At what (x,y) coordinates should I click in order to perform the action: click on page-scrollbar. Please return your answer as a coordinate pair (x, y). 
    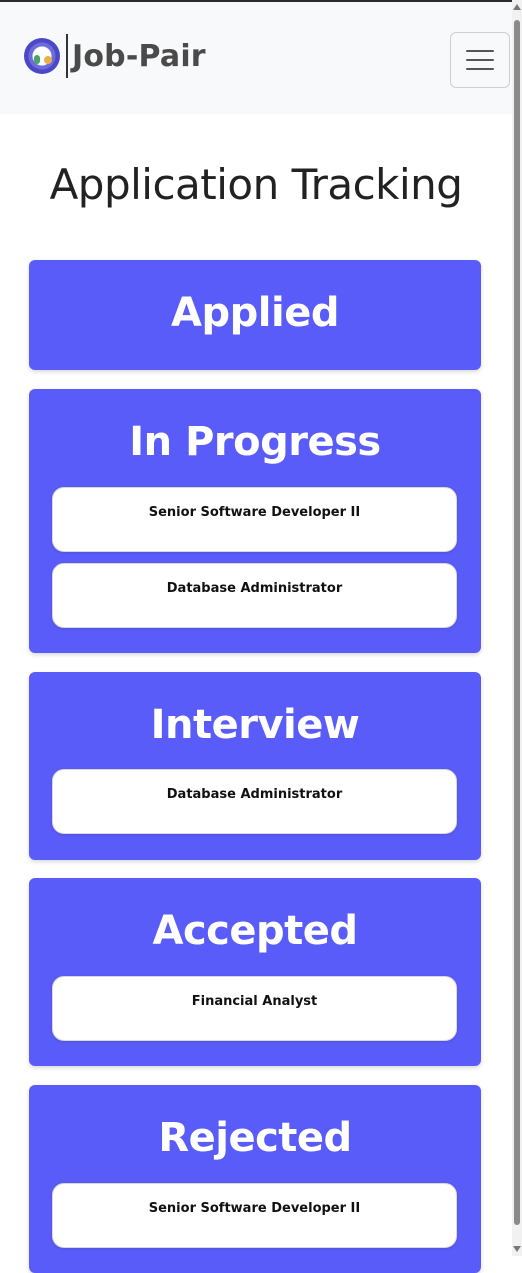
    Looking at the image, I should click on (517, 628).